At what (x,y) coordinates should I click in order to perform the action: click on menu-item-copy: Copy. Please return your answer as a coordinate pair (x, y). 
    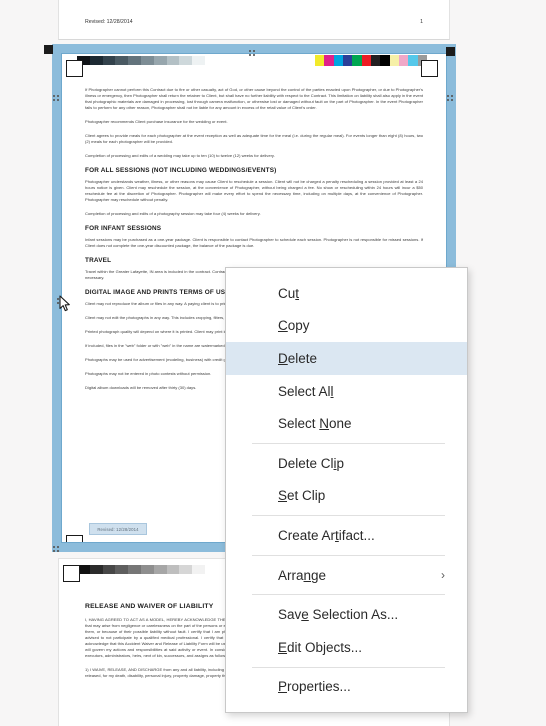
    Looking at the image, I should click on (346, 326).